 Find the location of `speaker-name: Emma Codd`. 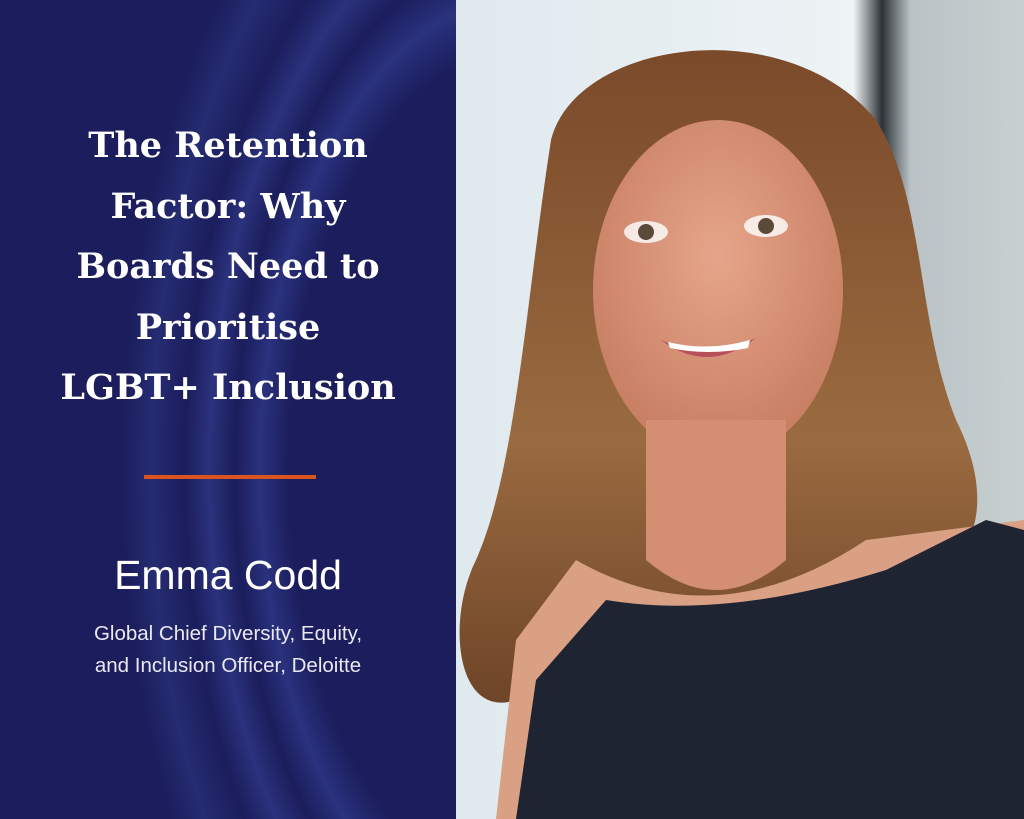

speaker-name: Emma Codd is located at coordinates (228, 575).